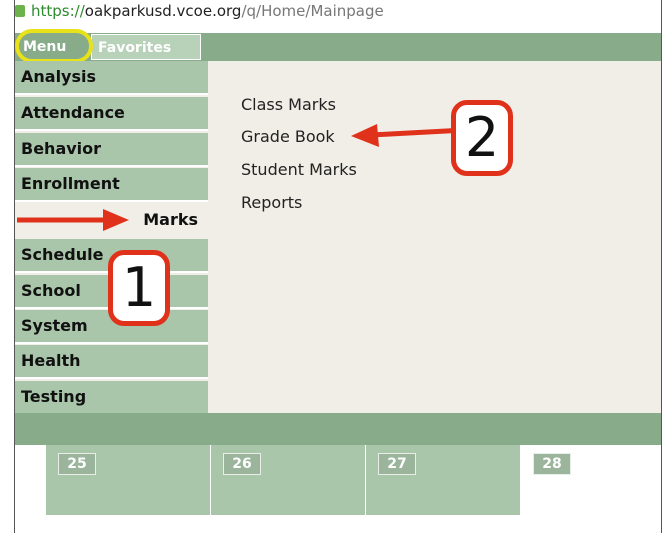 This screenshot has height=533, width=666. Describe the element at coordinates (482, 138) in the screenshot. I see `step-2-callout: 2` at that location.